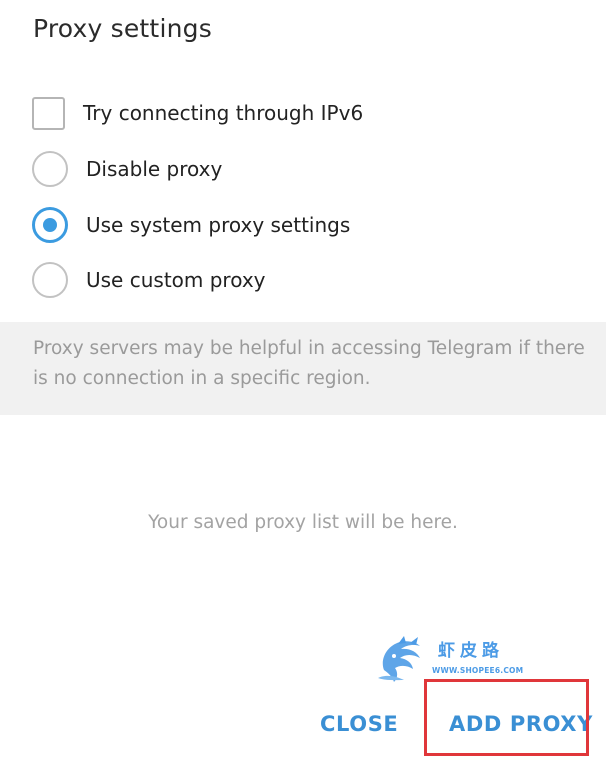  What do you see at coordinates (50, 280) in the screenshot?
I see `custom-proxy-radio` at bounding box center [50, 280].